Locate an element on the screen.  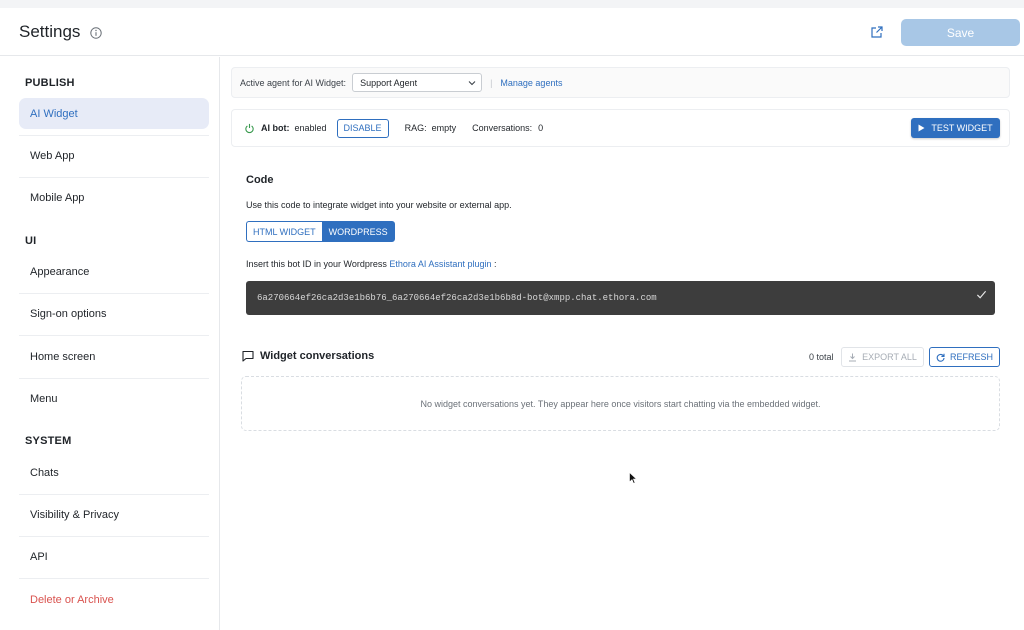
insert-suffix: : is located at coordinates (495, 264).